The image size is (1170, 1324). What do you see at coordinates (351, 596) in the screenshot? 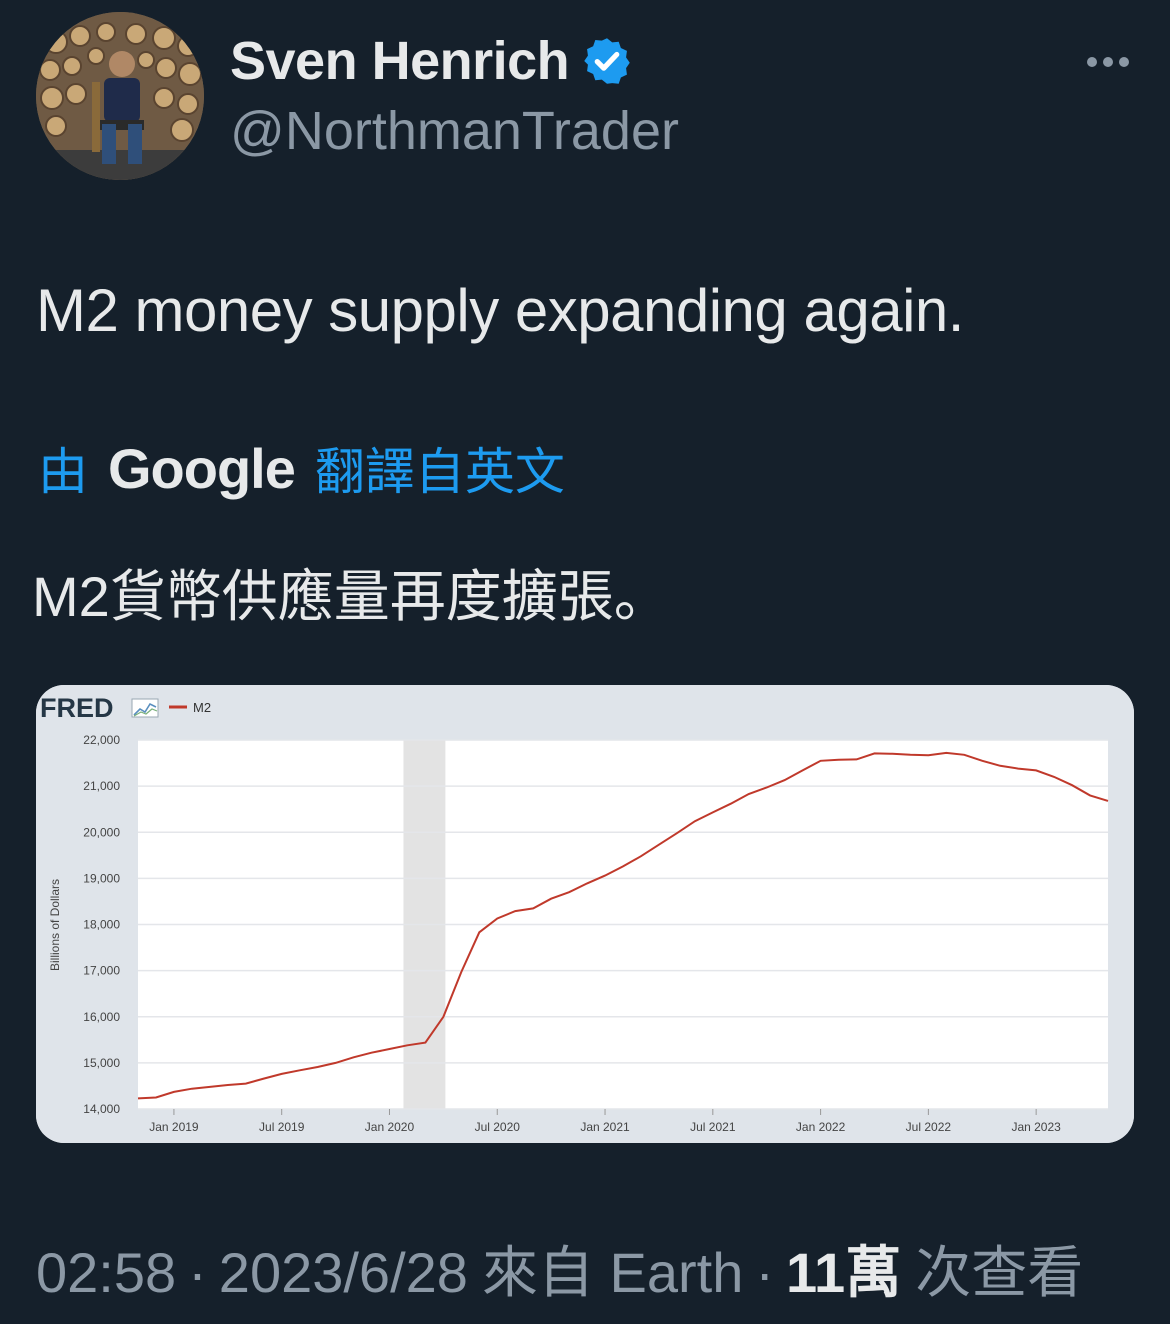
I see `translated-text: M2貨幣供應量再度擴張。` at bounding box center [351, 596].